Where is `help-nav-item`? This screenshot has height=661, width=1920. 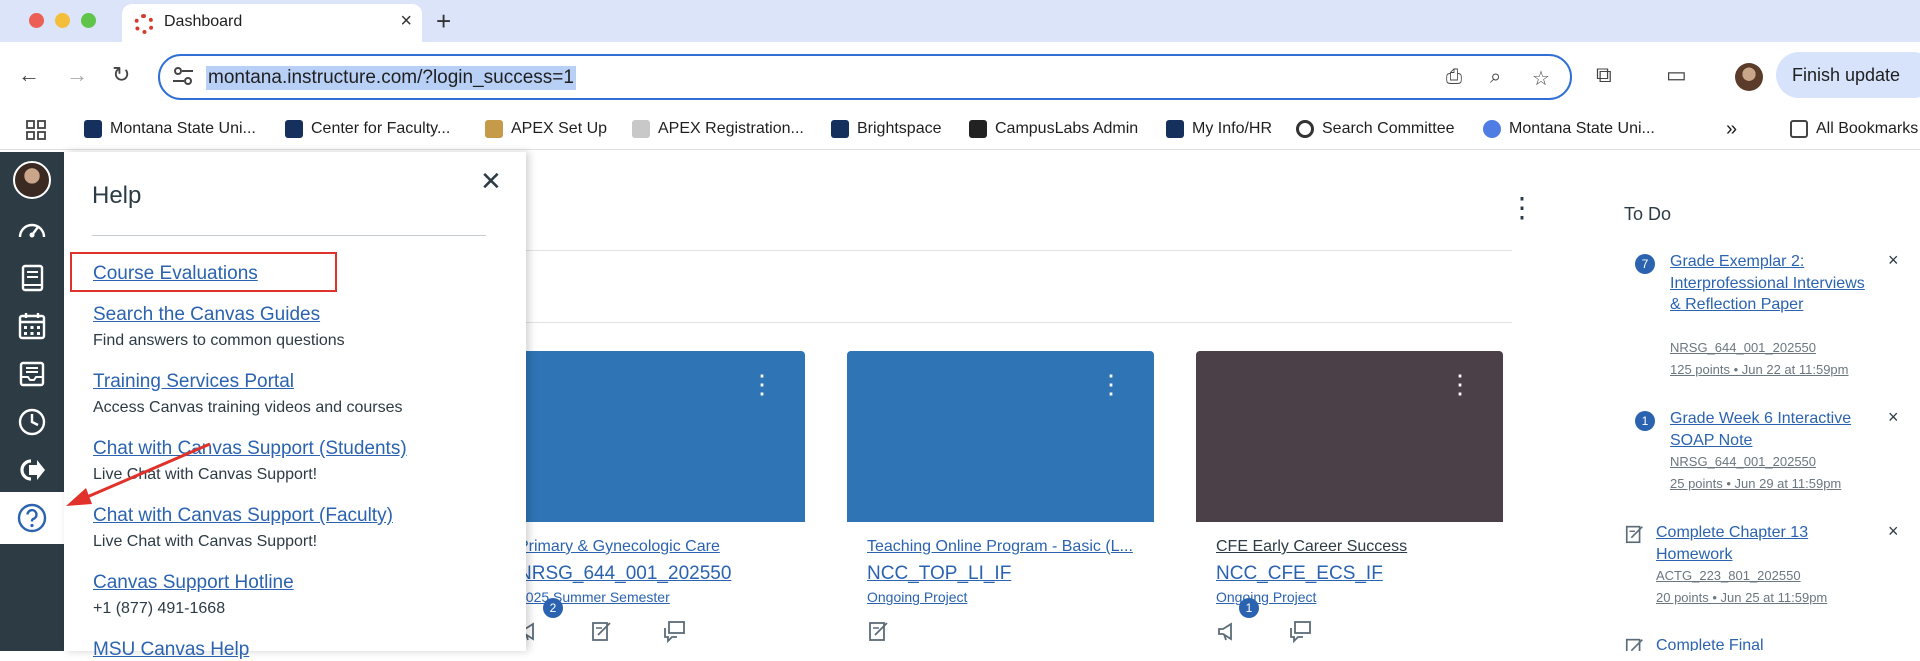
help-nav-item is located at coordinates (32, 518).